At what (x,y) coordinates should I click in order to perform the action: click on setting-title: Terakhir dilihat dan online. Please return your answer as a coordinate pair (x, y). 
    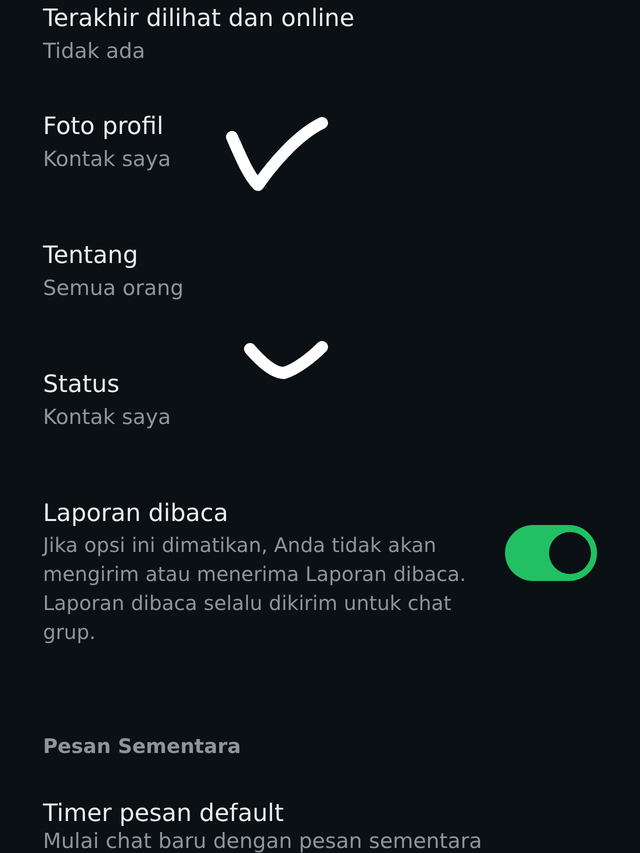
    Looking at the image, I should click on (198, 18).